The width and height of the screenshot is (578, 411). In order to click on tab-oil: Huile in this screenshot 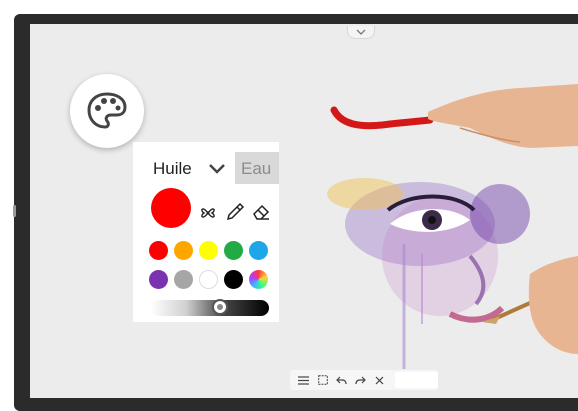, I will do `click(184, 167)`.